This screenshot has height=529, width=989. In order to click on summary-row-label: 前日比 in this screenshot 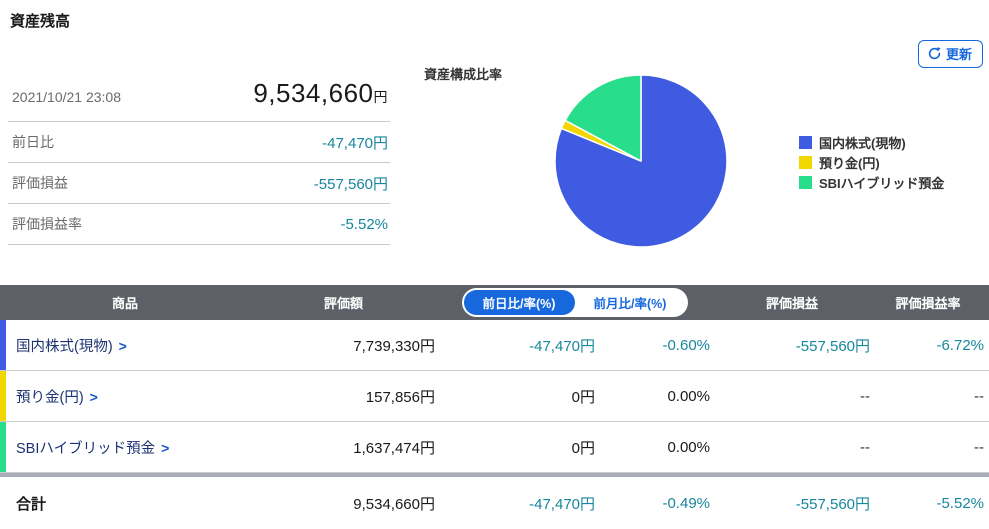, I will do `click(33, 142)`.